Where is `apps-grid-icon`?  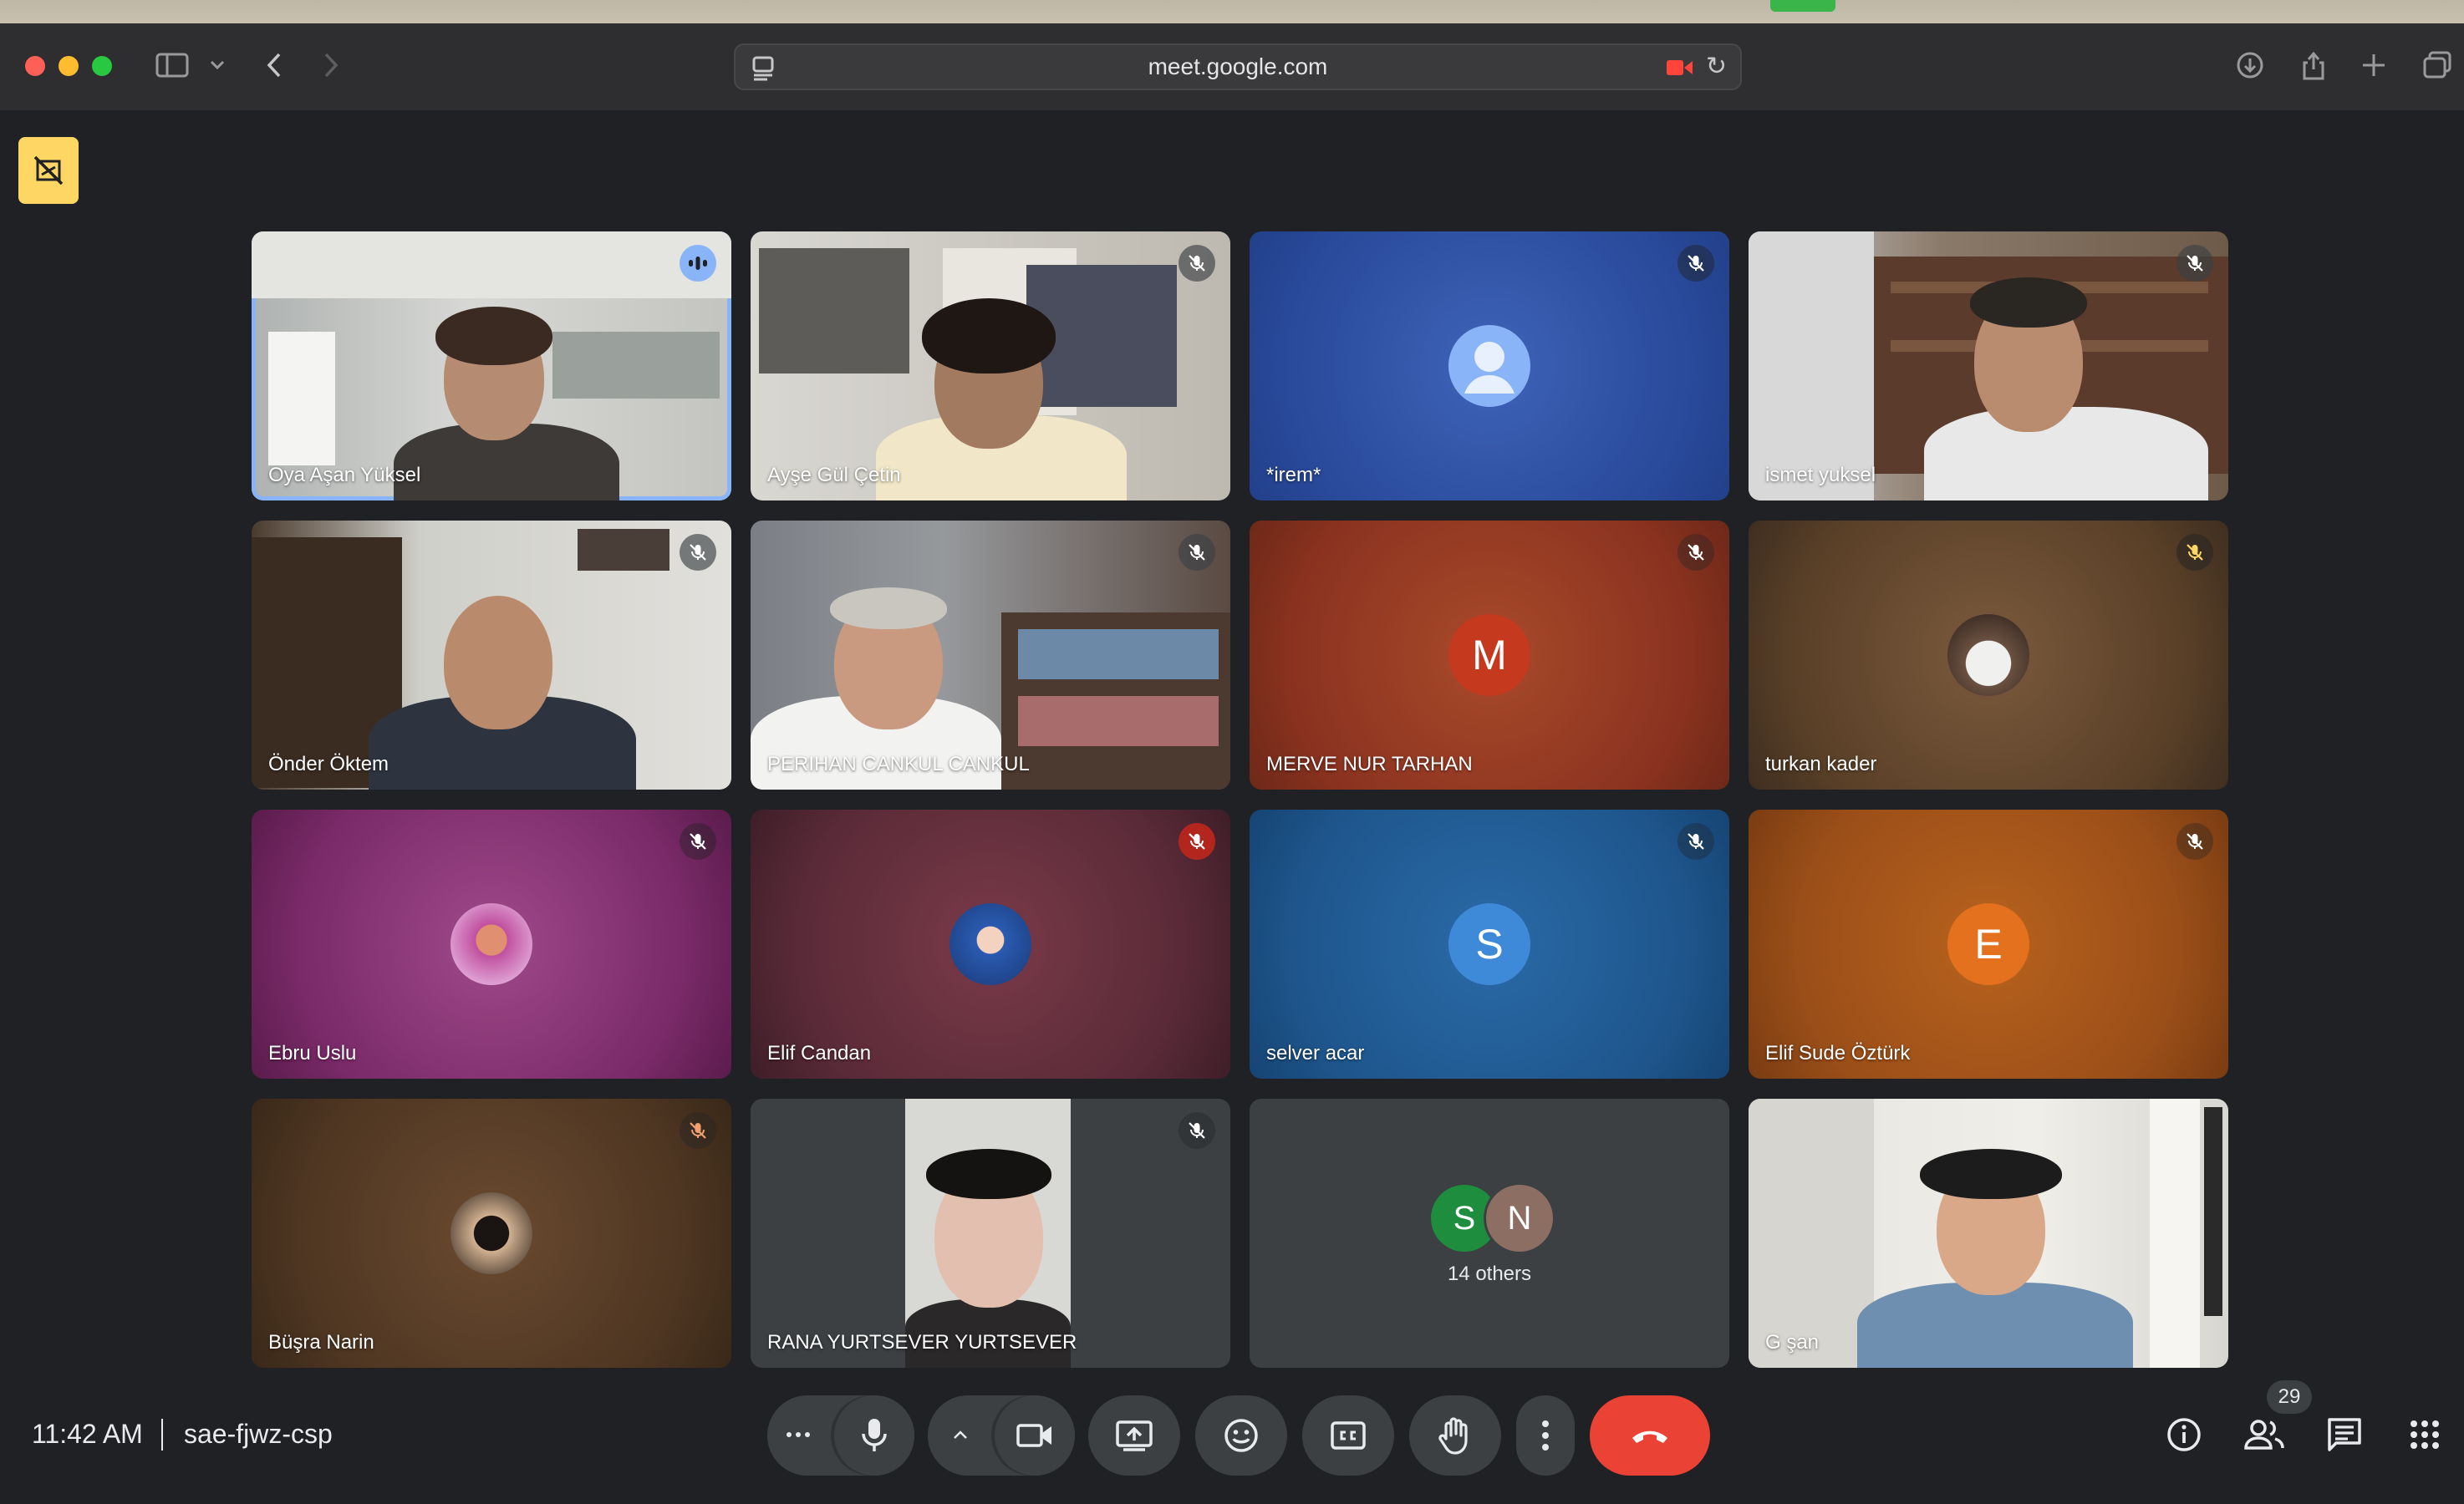
apps-grid-icon is located at coordinates (2425, 1435).